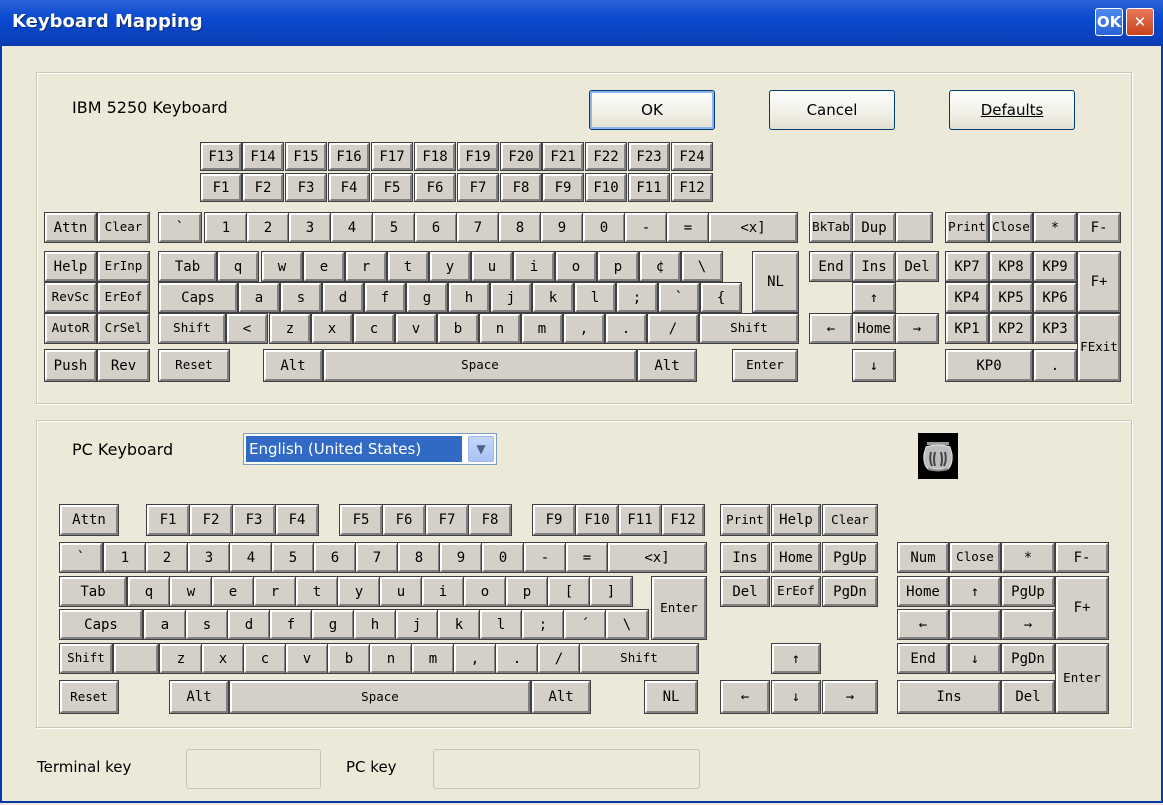 Image resolution: width=1163 pixels, height=805 pixels. What do you see at coordinates (967, 328) in the screenshot?
I see `terminal-key-kp1: KP1` at bounding box center [967, 328].